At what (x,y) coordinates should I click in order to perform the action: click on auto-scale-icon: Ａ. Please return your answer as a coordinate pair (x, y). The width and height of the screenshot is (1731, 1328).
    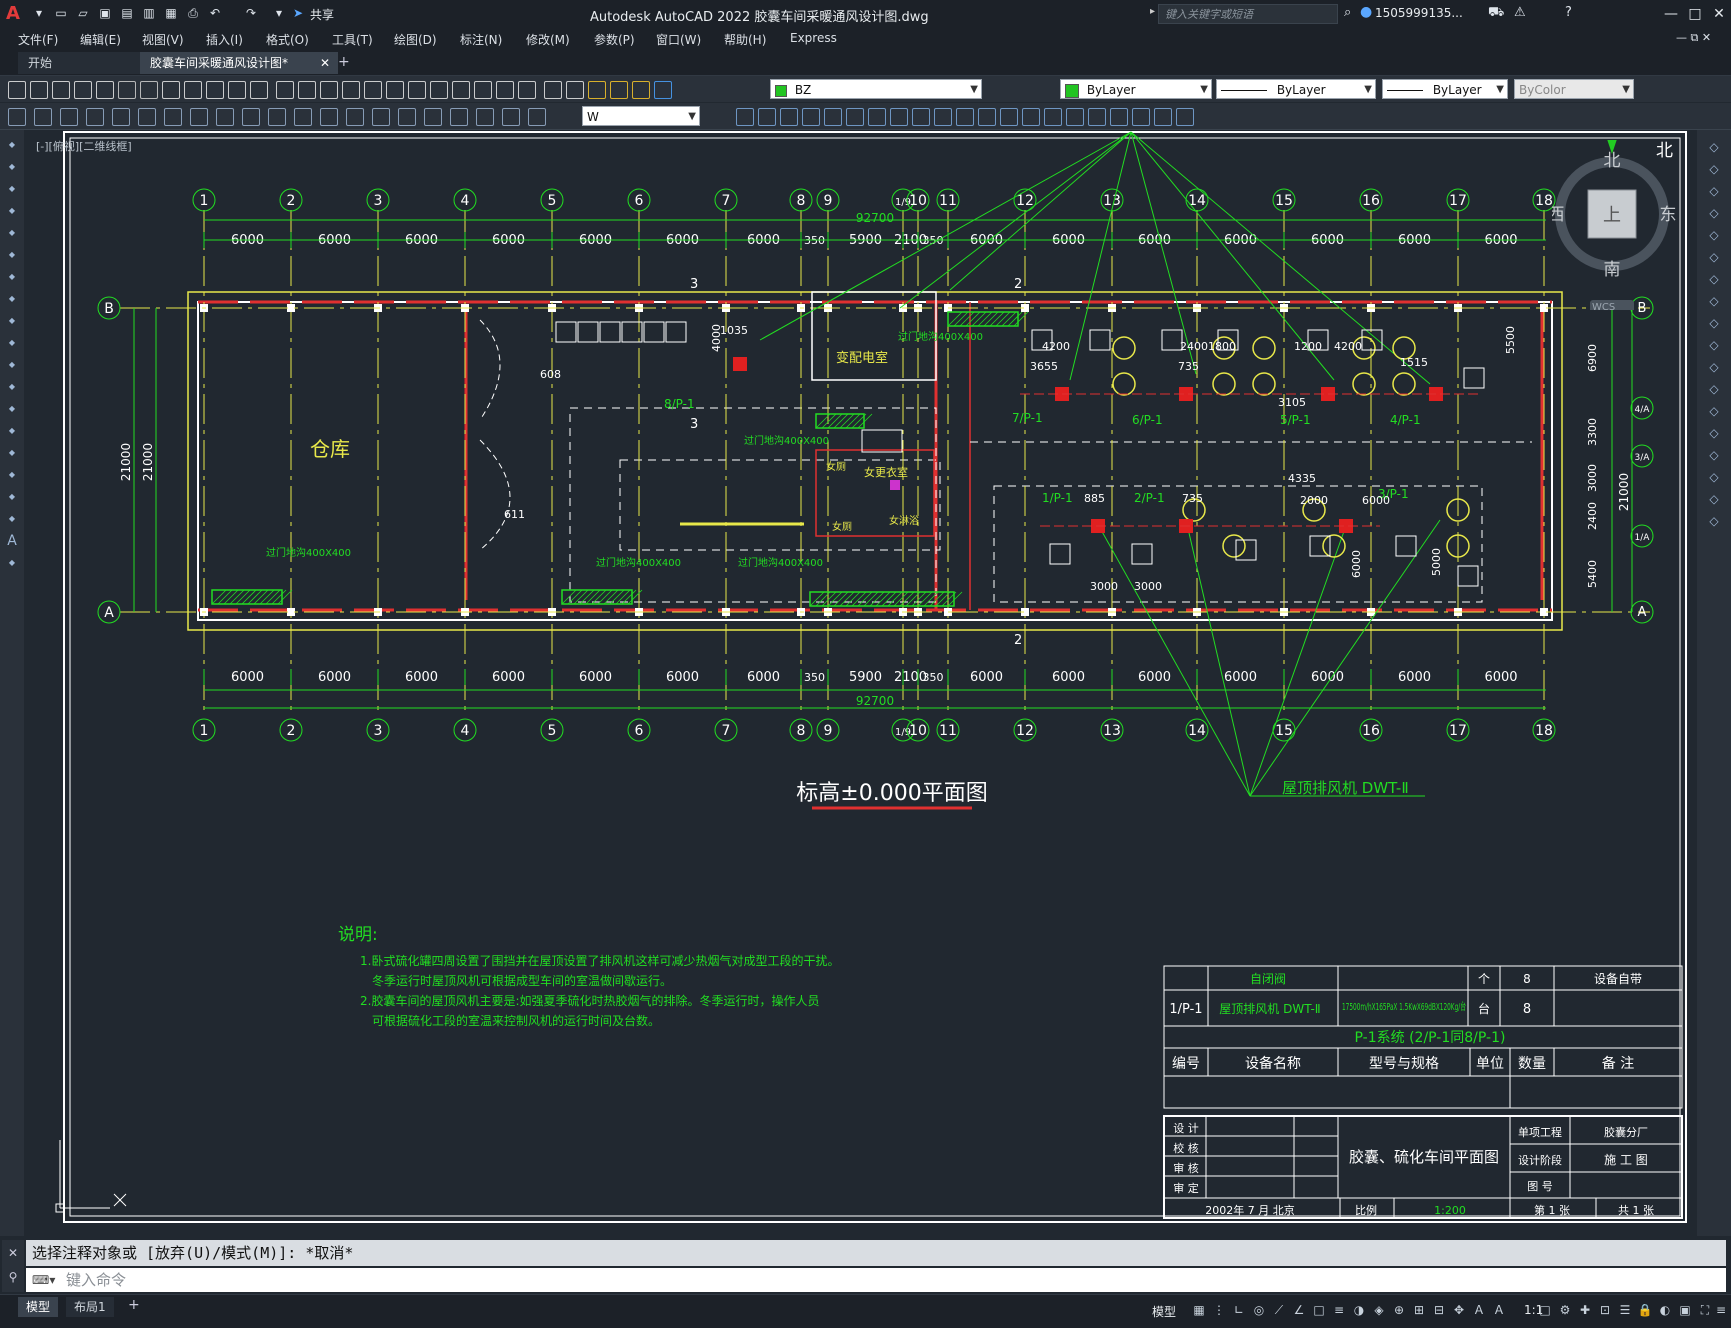
    Looking at the image, I should click on (1499, 1310).